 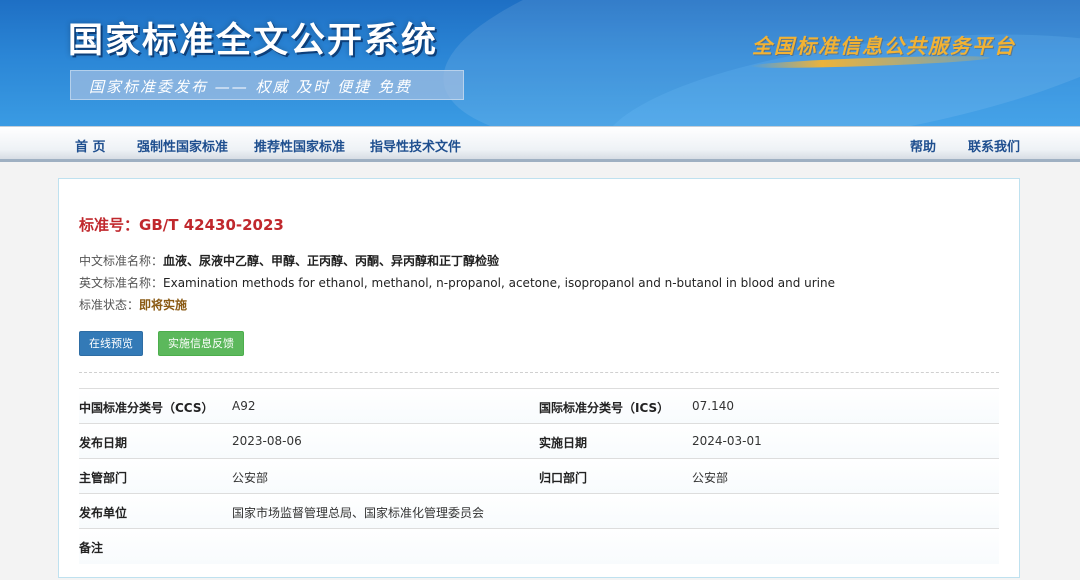 I want to click on slogan-box: 国家标准委发布 —— 权威 及时 便捷 免费, so click(x=267, y=85).